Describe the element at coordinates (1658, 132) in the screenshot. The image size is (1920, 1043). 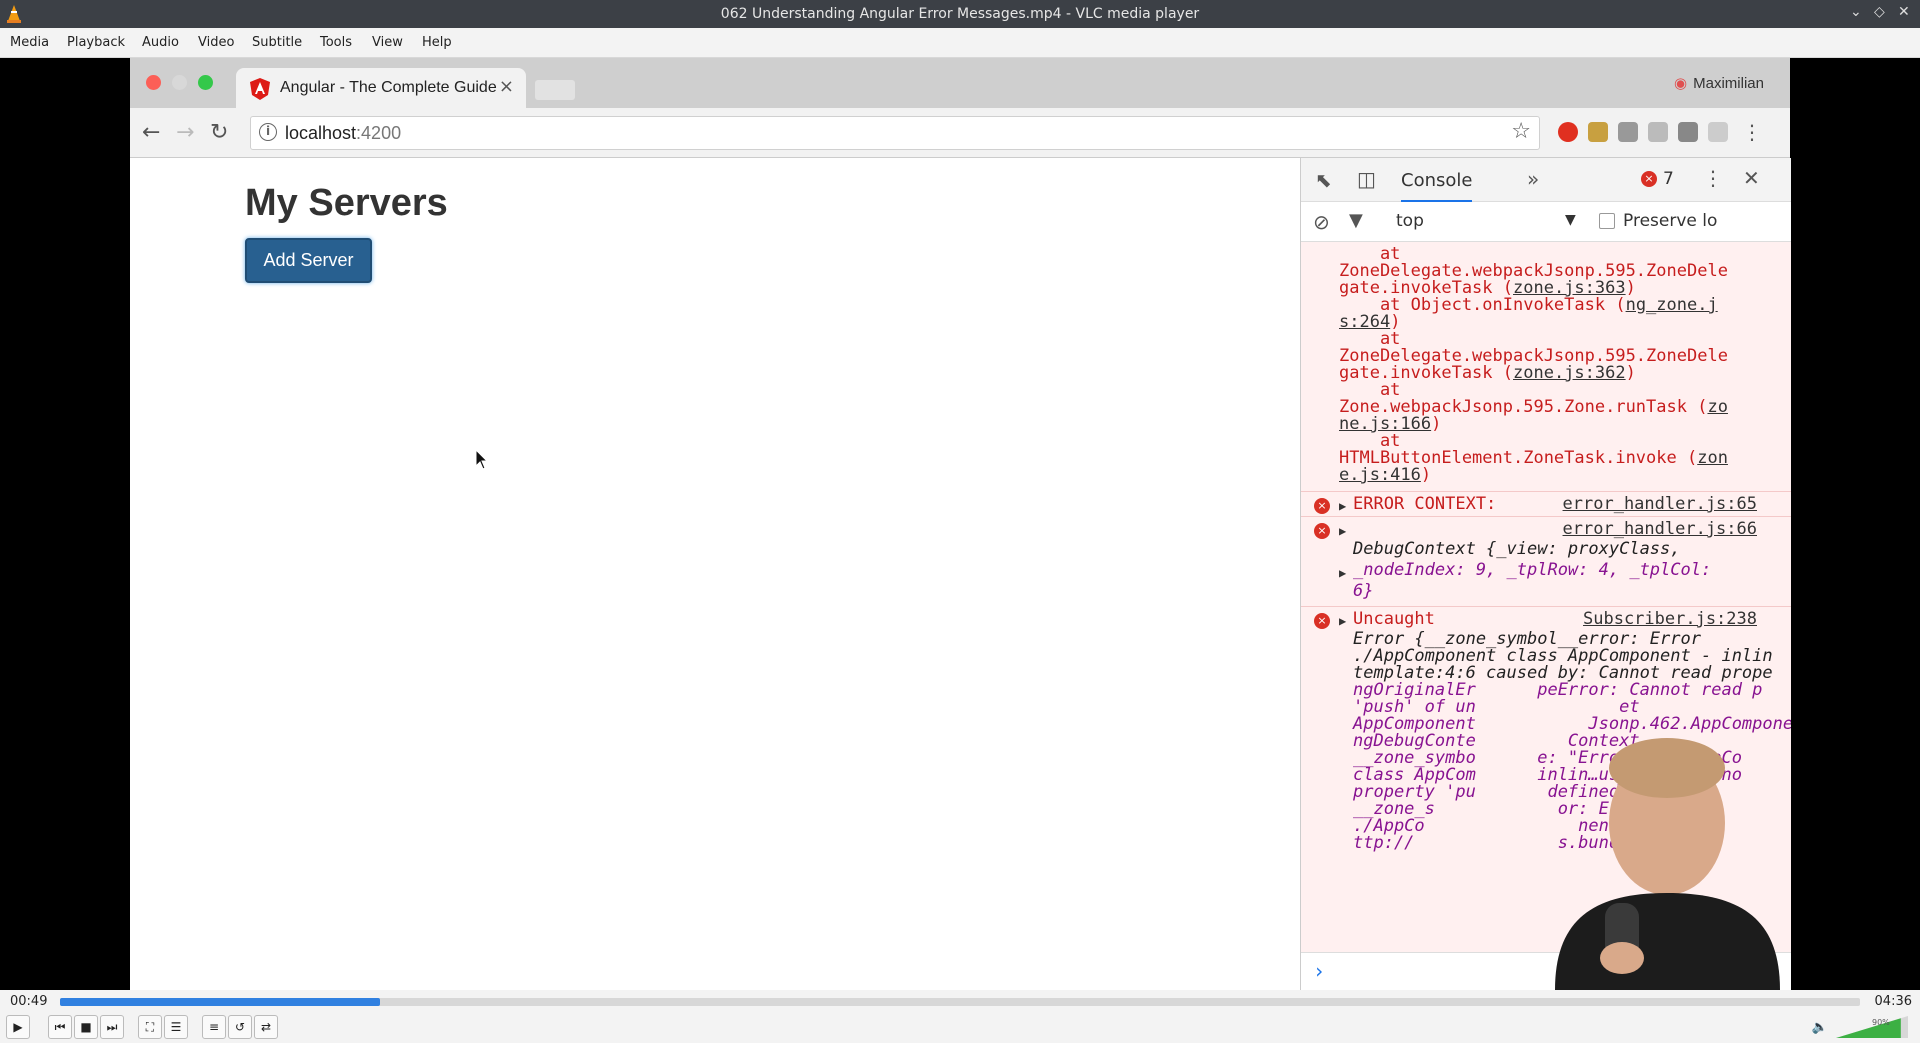
I see `grid-extension-icon` at that location.